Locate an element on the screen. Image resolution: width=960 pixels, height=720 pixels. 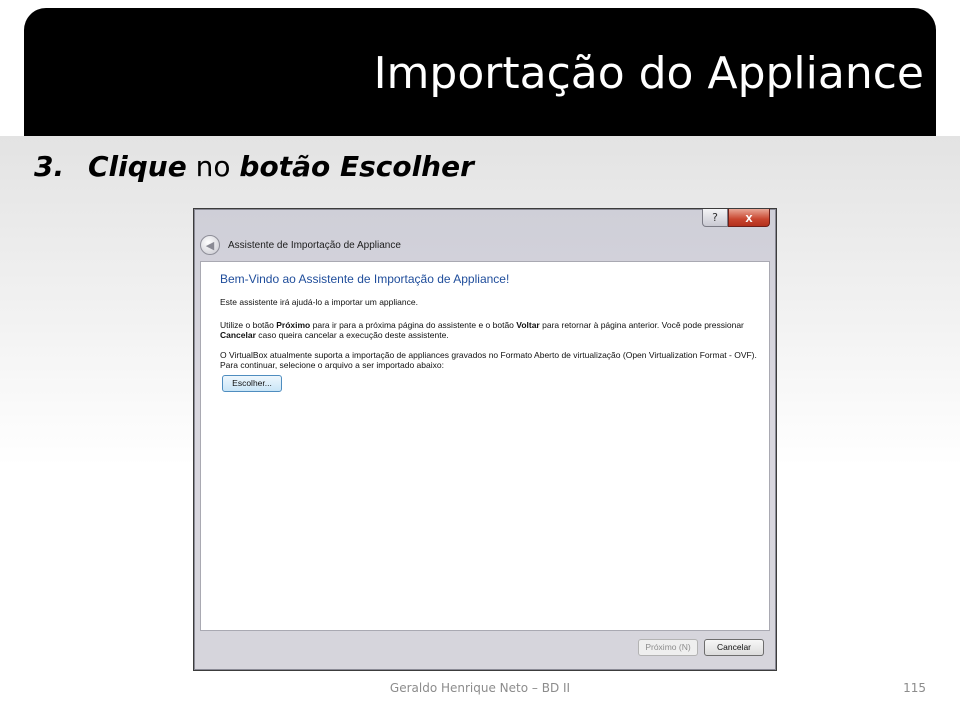
step-word-no: no is located at coordinates (213, 166).